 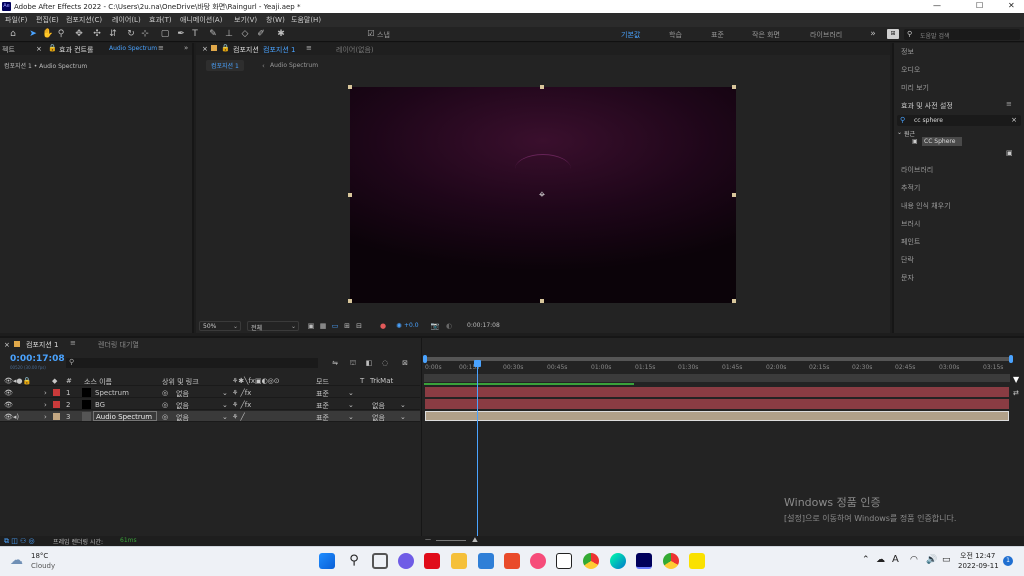 What do you see at coordinates (118, 345) in the screenshot?
I see `render-queue-tab: 렌더링 대기열` at bounding box center [118, 345].